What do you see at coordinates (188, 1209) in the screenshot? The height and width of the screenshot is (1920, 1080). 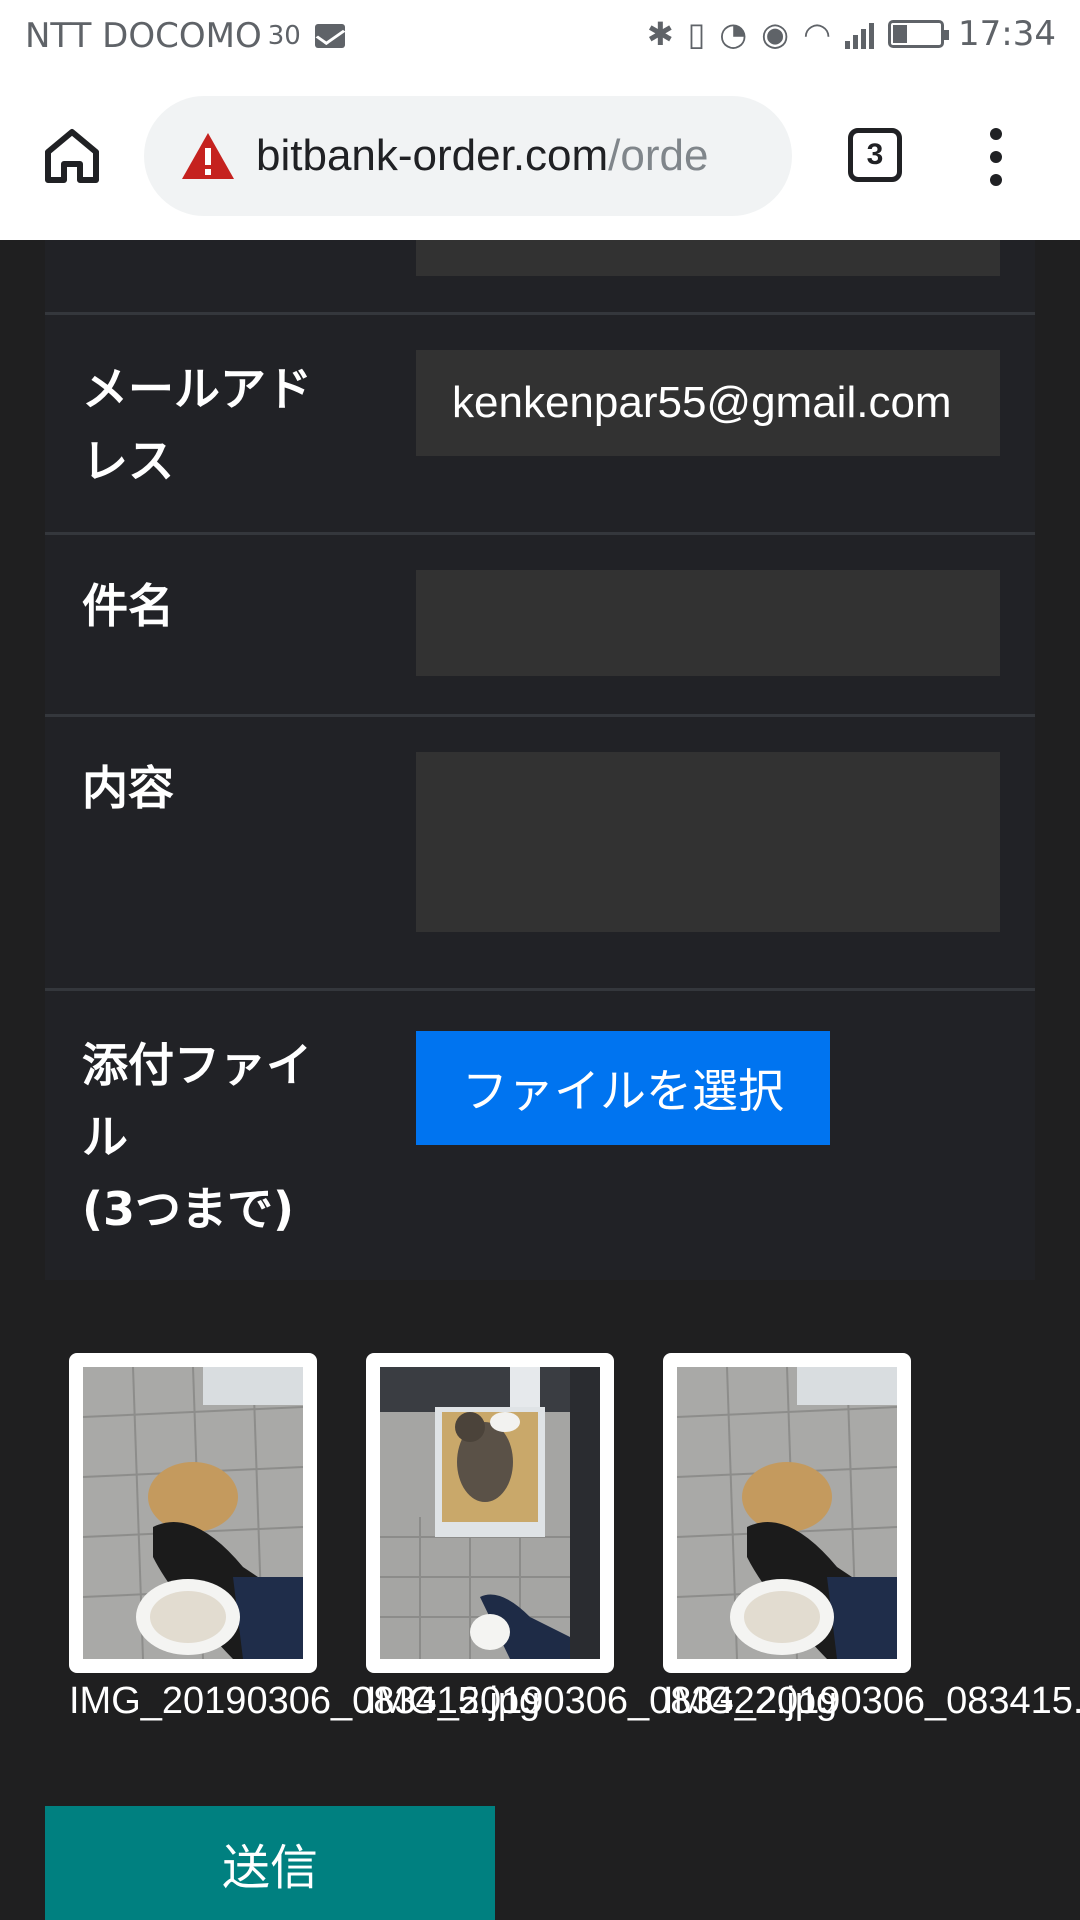 I see `attachment-label-line-3: (3つまで)` at bounding box center [188, 1209].